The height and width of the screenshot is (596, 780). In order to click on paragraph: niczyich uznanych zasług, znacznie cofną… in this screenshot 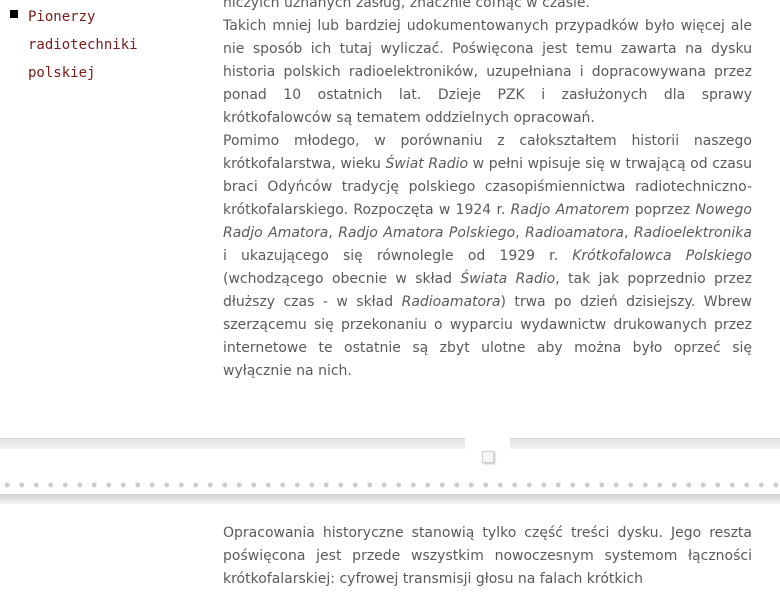, I will do `click(406, 5)`.